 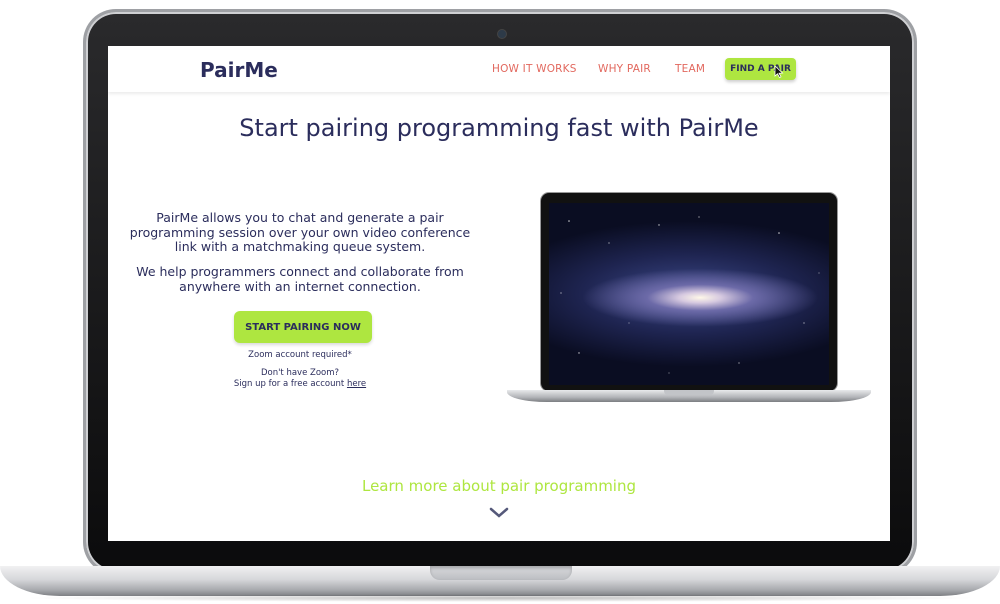 What do you see at coordinates (239, 70) in the screenshot?
I see `site-logo: PairMe` at bounding box center [239, 70].